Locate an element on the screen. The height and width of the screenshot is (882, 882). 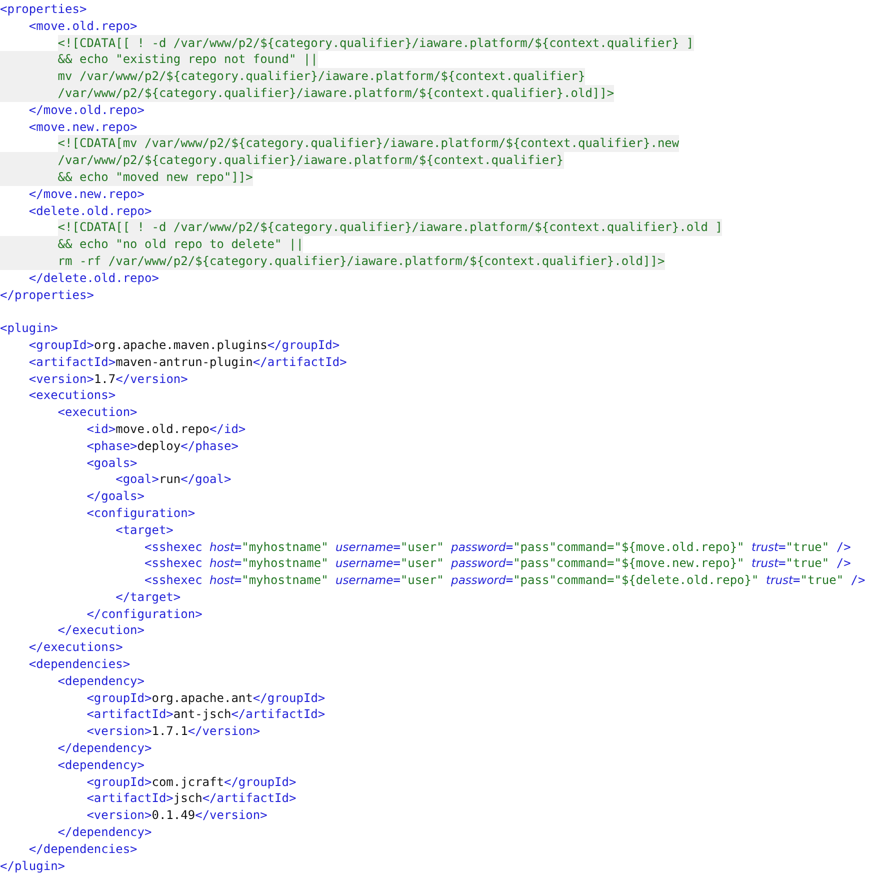
code-line: <artifactId>ant-jsch</artifactId> is located at coordinates (206, 715).